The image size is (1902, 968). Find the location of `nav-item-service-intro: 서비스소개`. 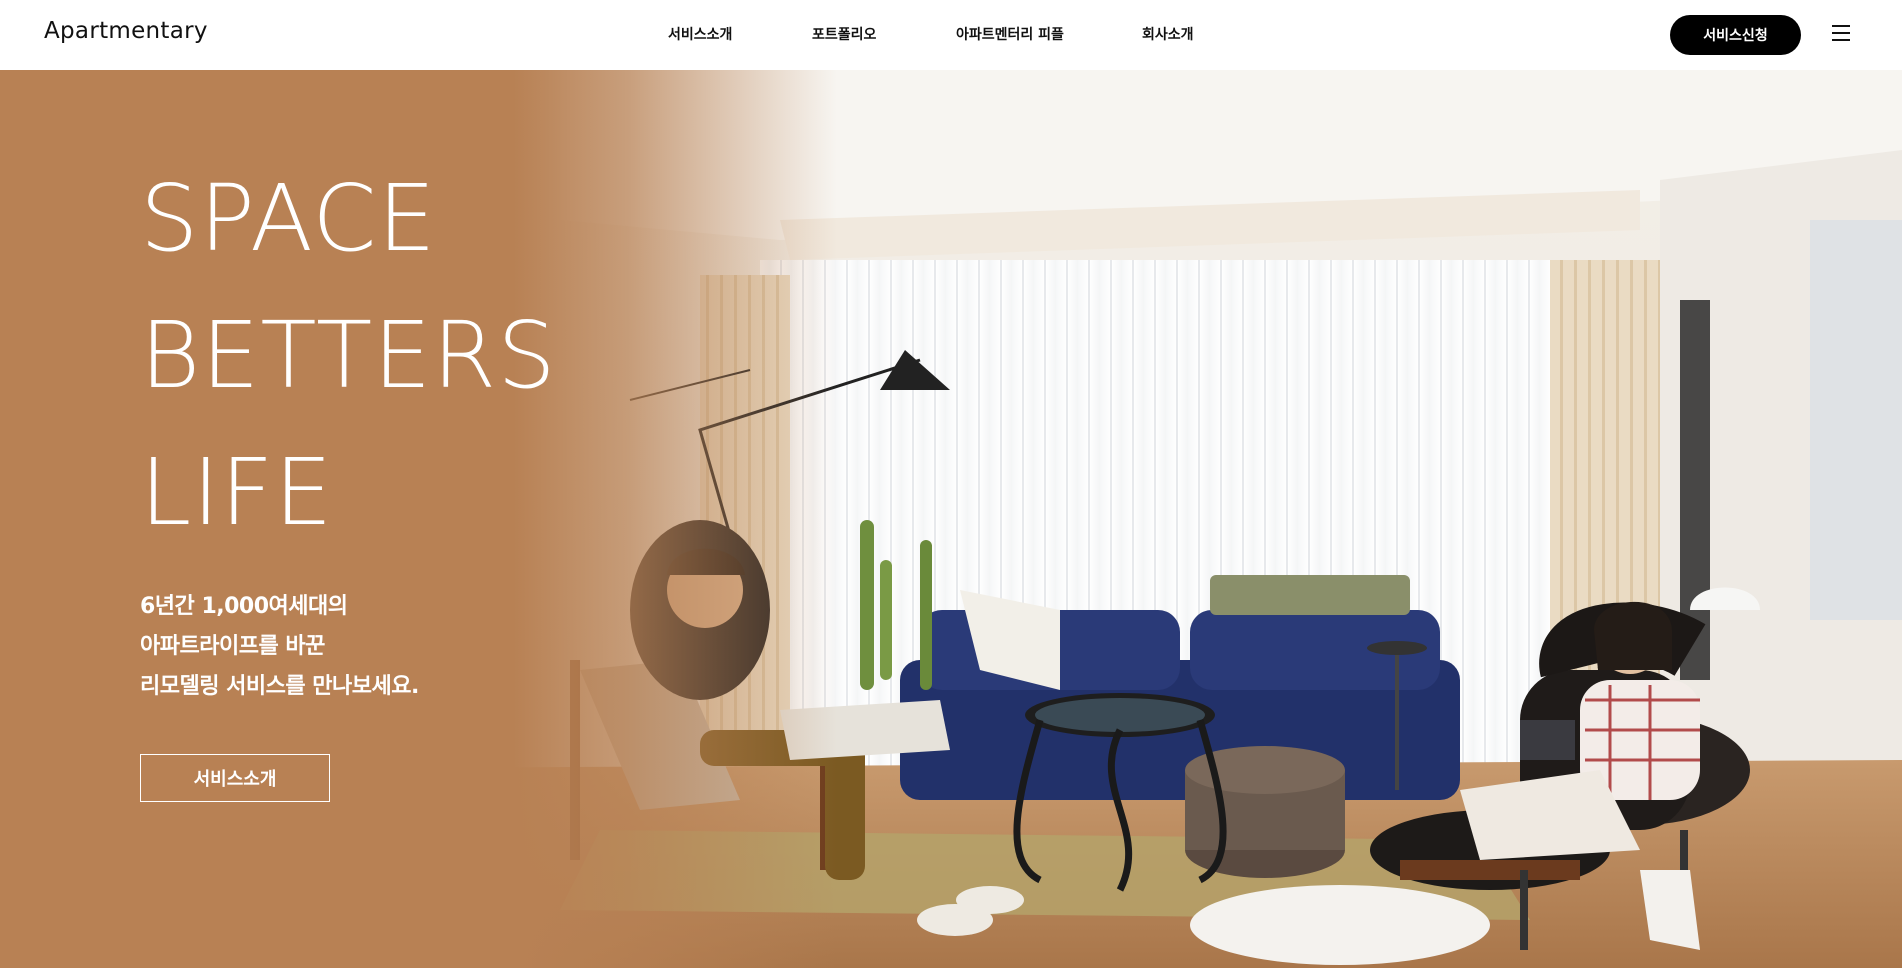

nav-item-service-intro: 서비스소개 is located at coordinates (700, 34).